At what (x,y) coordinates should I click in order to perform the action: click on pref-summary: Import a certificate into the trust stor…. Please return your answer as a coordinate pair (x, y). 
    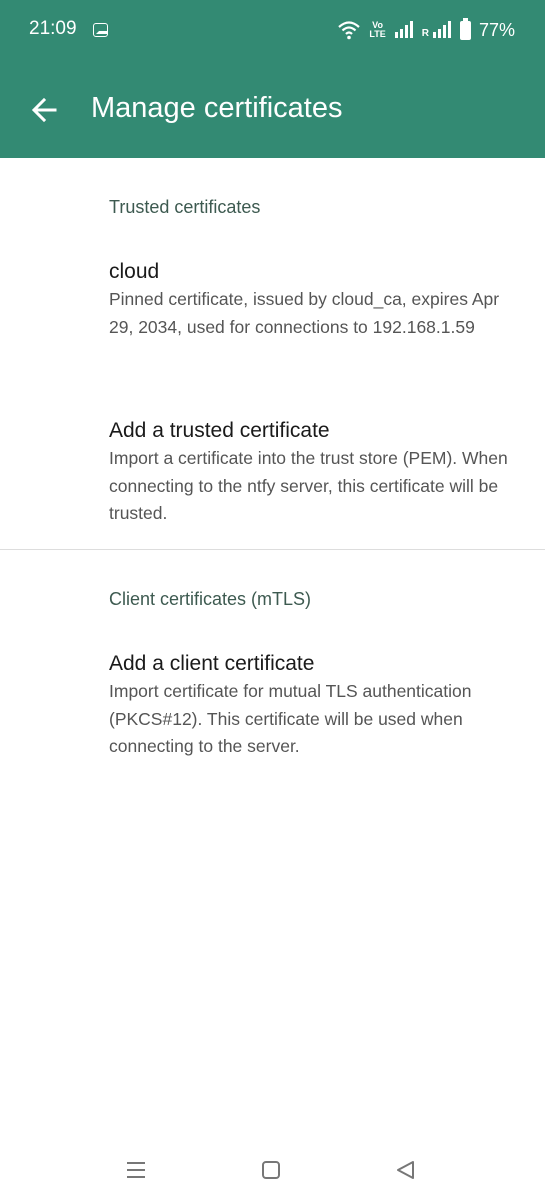
    Looking at the image, I should click on (308, 485).